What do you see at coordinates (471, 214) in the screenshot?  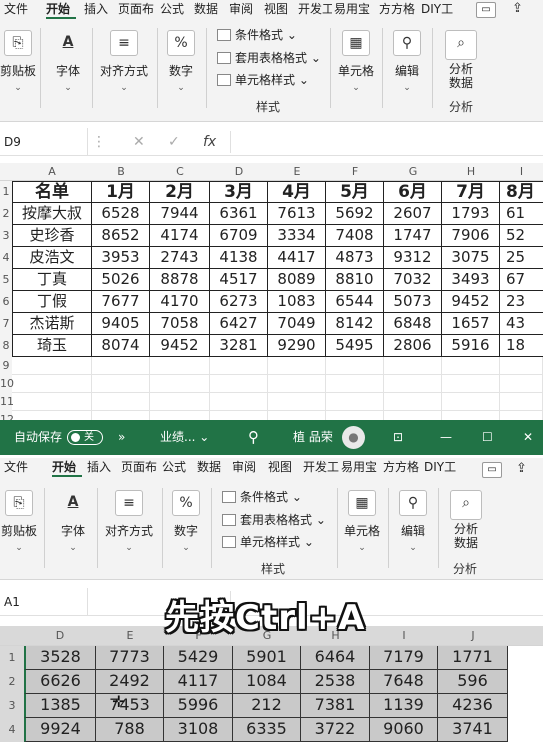 I see `table-cell: 1793` at bounding box center [471, 214].